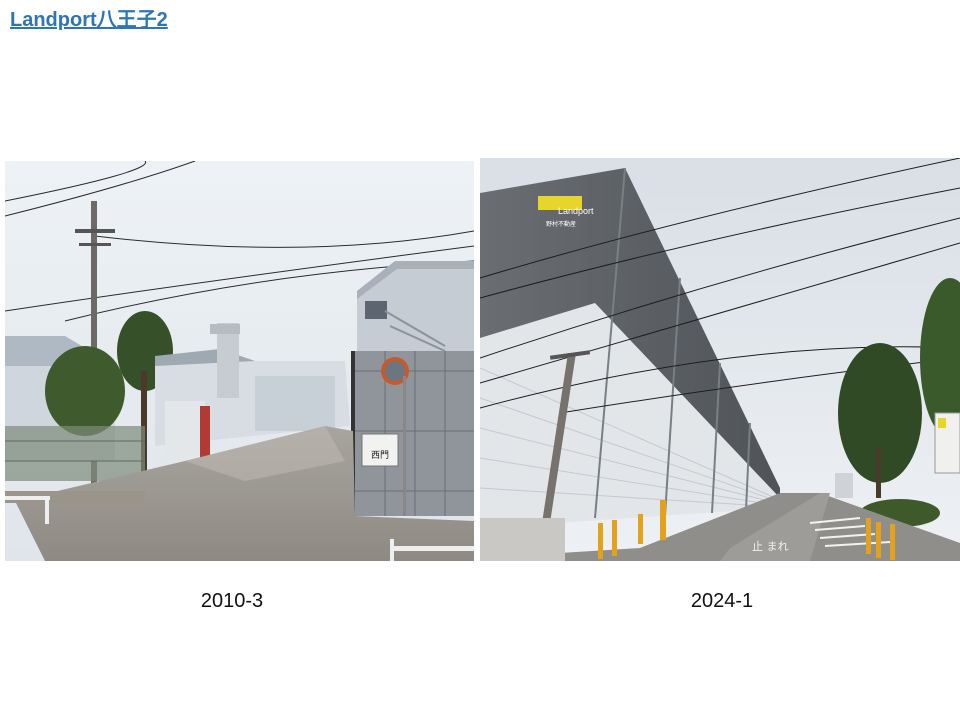 The width and height of the screenshot is (960, 720). I want to click on company-logo-text: 野村不動産, so click(561, 224).